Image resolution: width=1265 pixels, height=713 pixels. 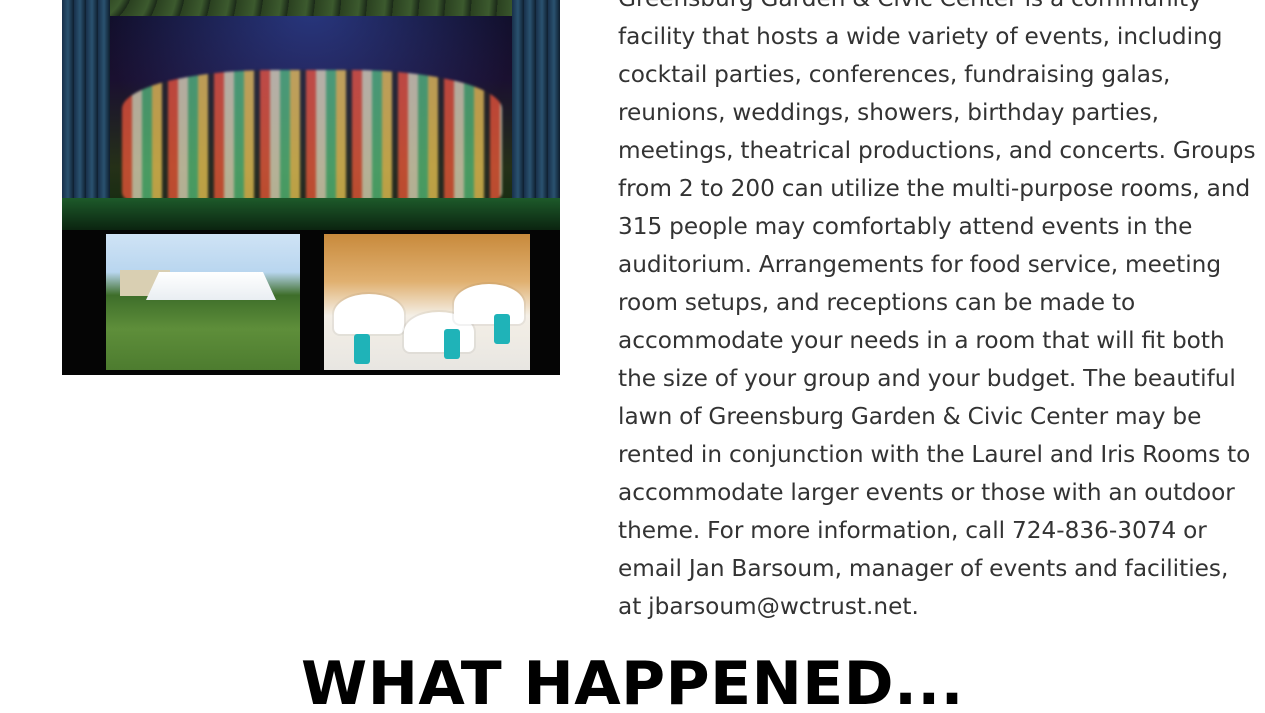 What do you see at coordinates (311, 8) in the screenshot?
I see `stage-valance` at bounding box center [311, 8].